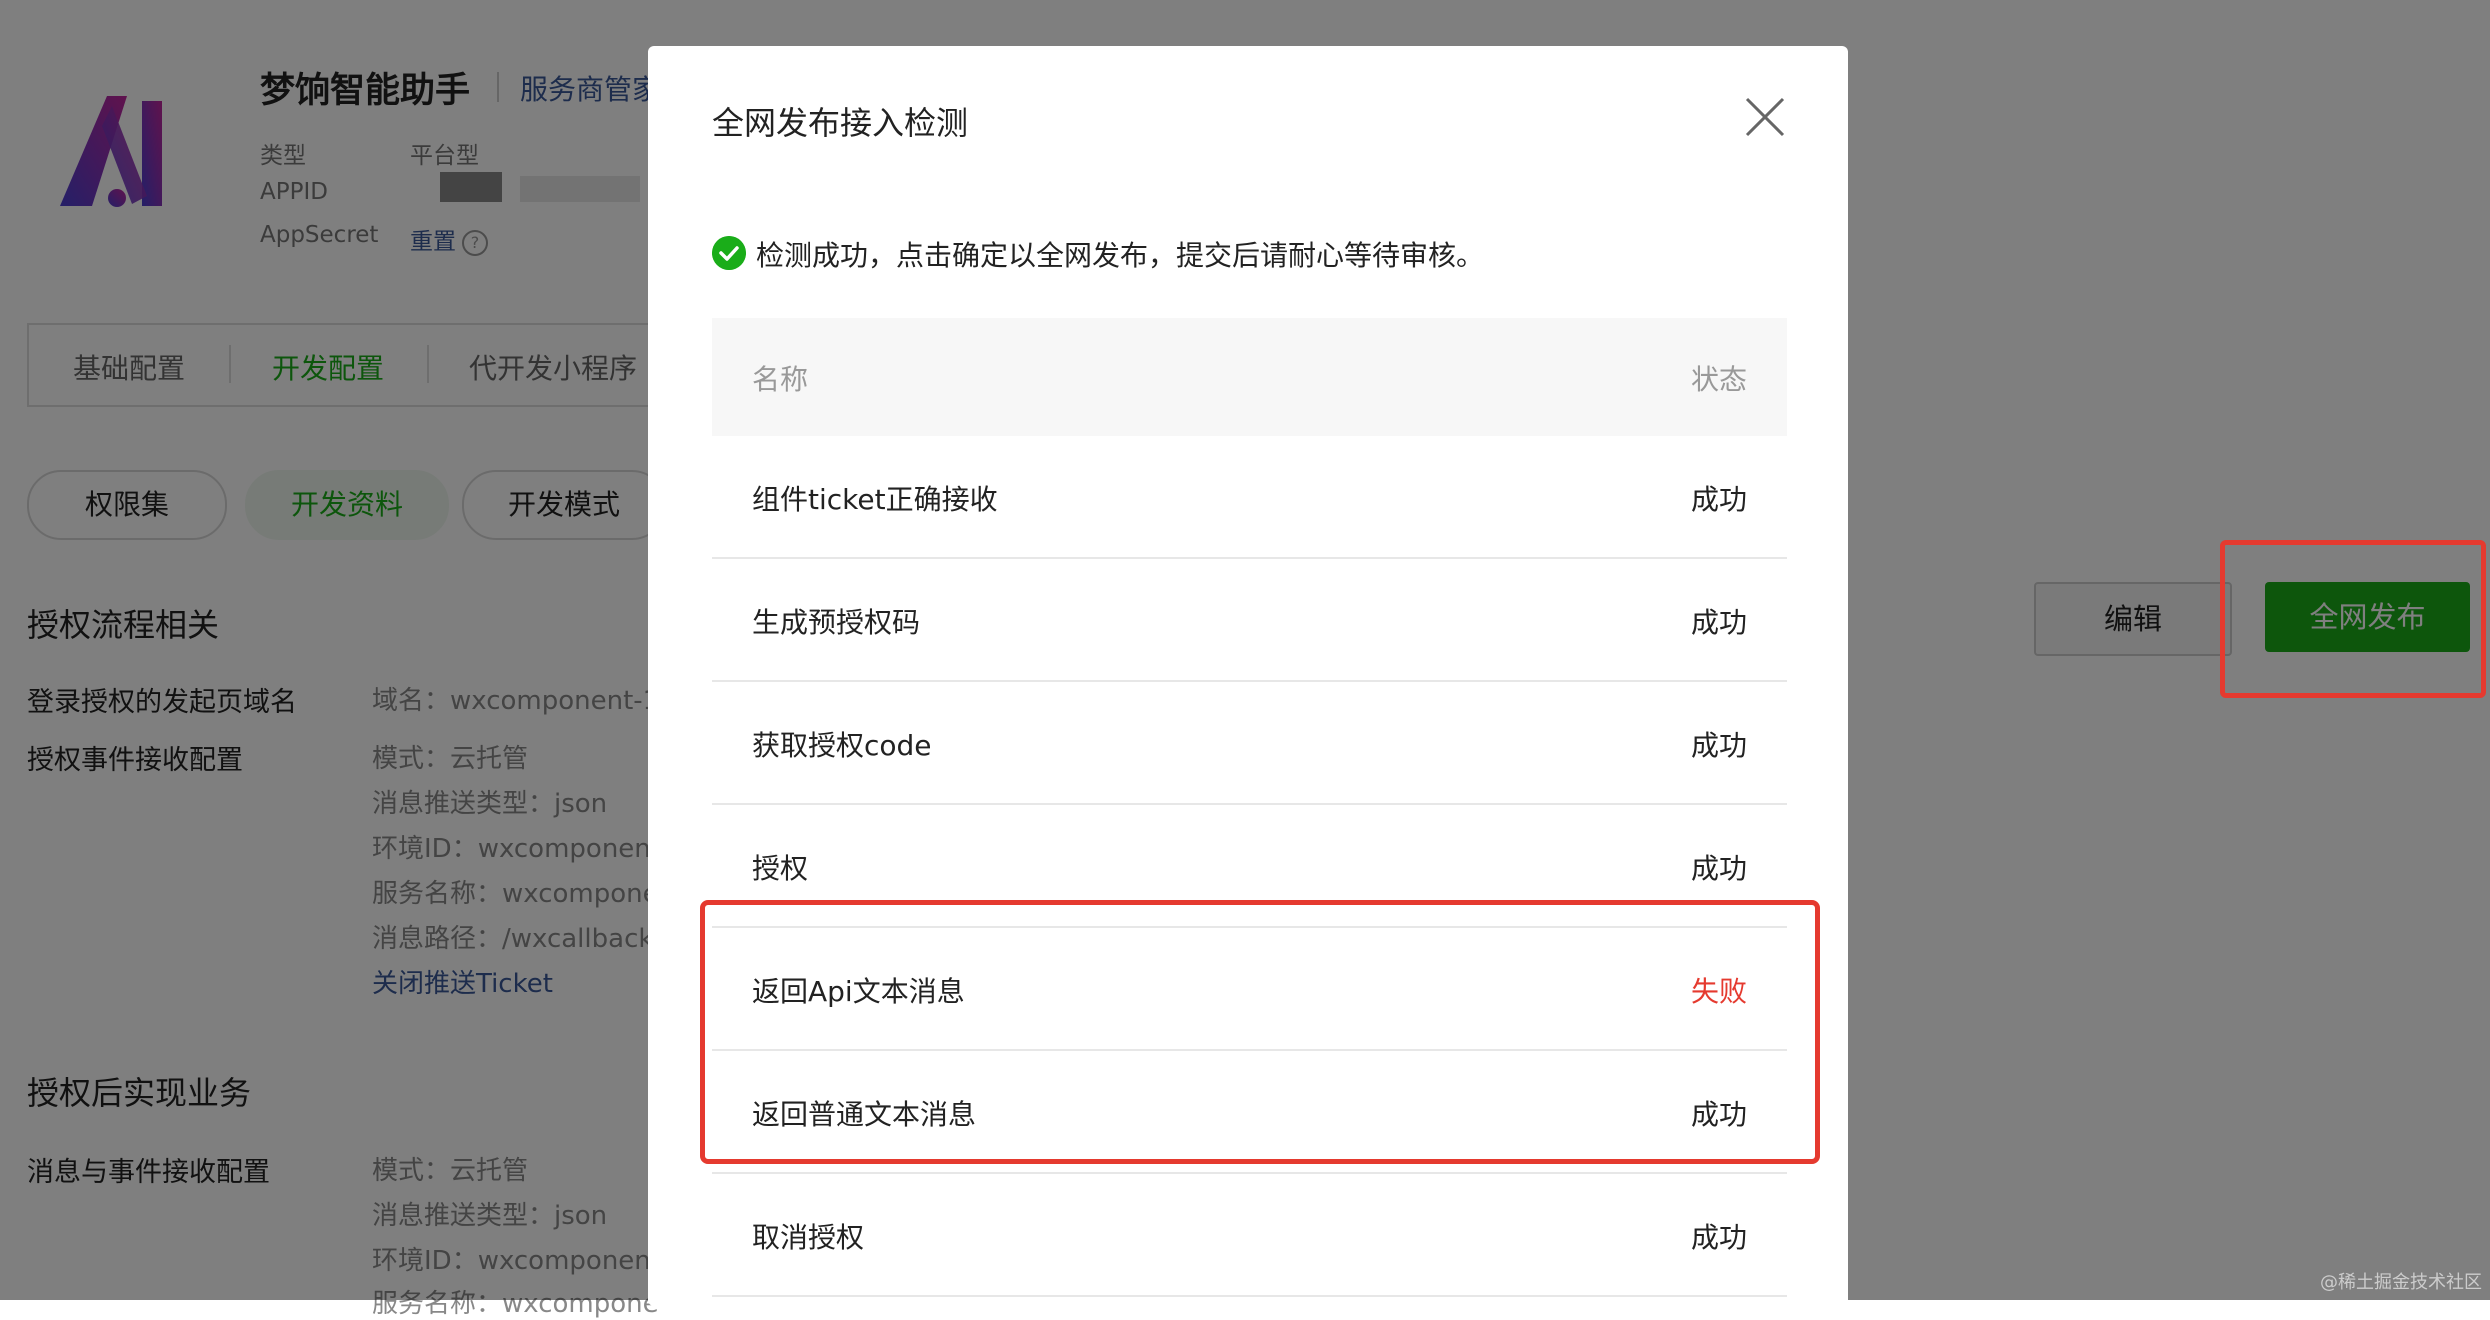 This screenshot has width=2490, height=1320. What do you see at coordinates (836, 622) in the screenshot?
I see `row-name: 生成预授权码` at bounding box center [836, 622].